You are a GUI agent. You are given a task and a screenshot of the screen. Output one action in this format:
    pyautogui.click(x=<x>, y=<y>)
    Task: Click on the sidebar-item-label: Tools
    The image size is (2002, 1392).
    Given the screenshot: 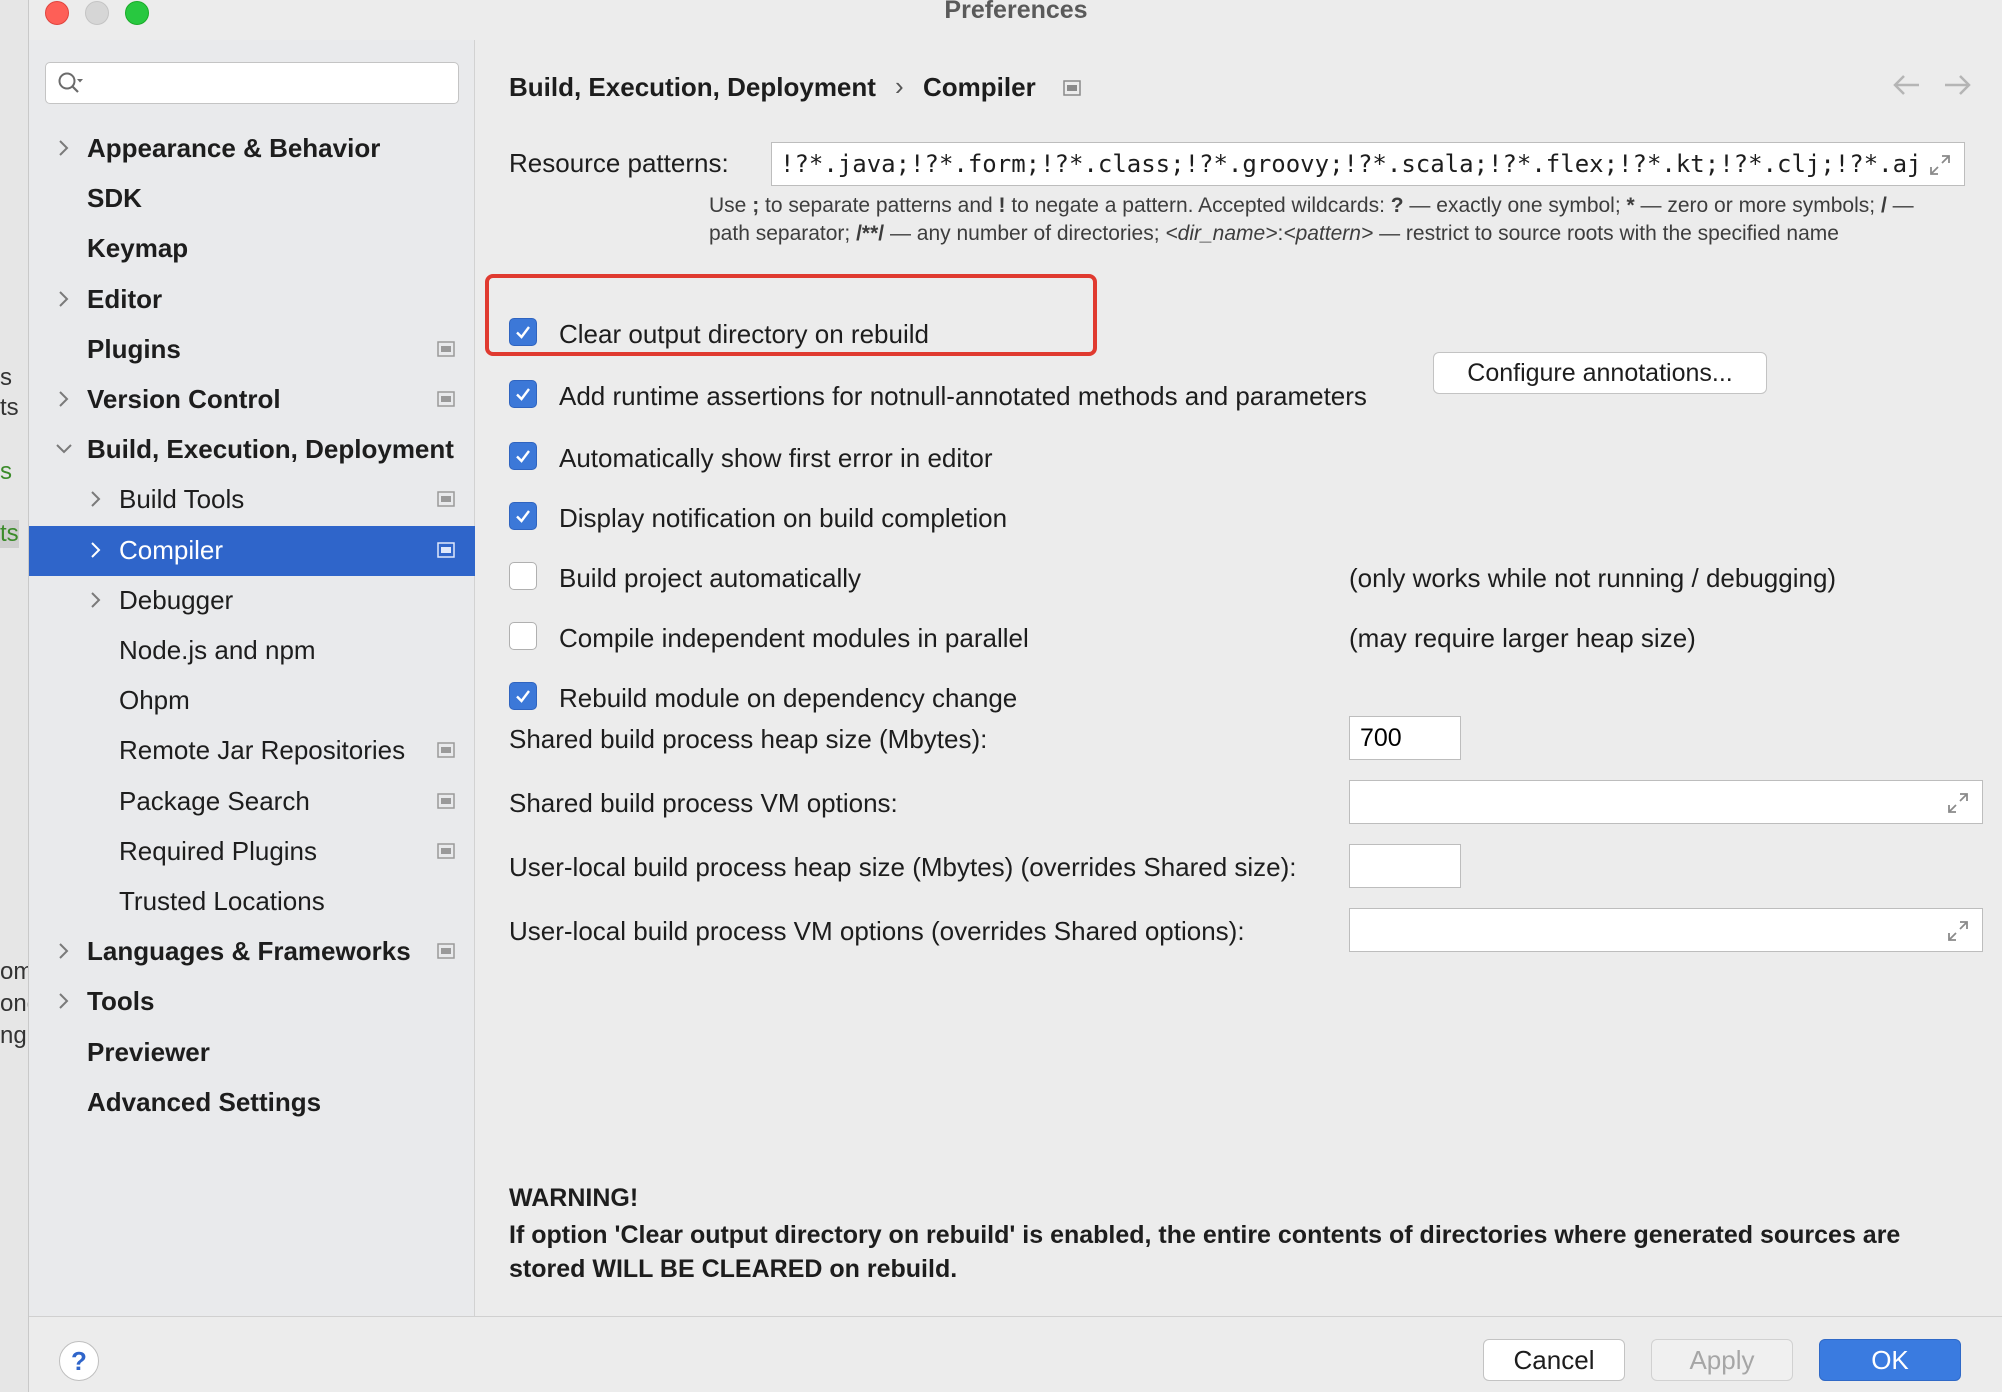 What is the action you would take?
    pyautogui.click(x=121, y=1001)
    